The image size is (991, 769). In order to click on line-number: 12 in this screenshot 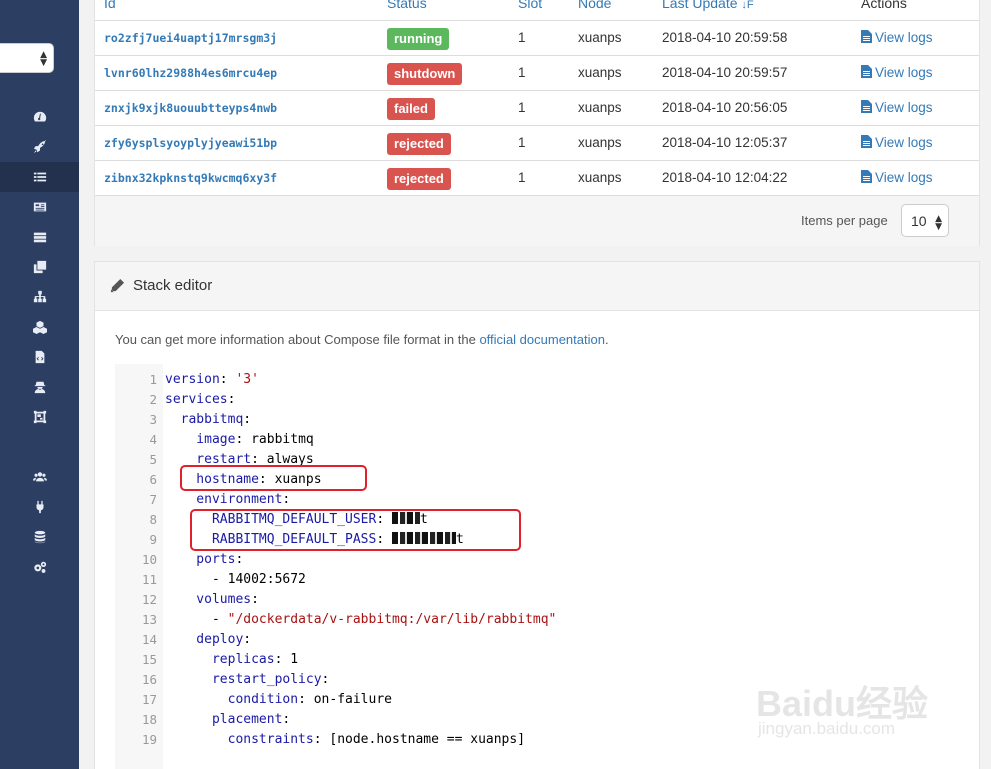, I will do `click(149, 599)`.